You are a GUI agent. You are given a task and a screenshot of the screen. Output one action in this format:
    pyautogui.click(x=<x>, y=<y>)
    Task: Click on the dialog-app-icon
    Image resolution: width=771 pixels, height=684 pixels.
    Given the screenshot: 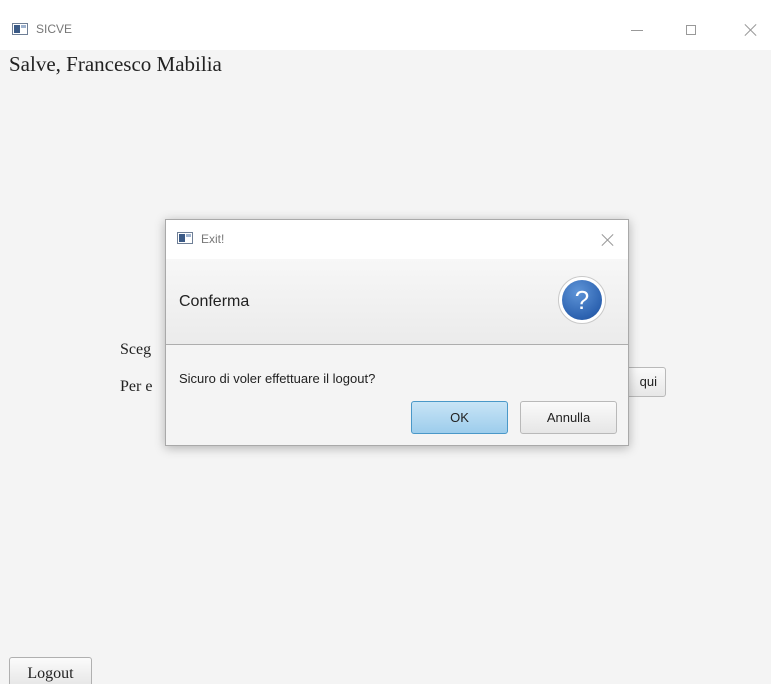 What is the action you would take?
    pyautogui.click(x=185, y=238)
    